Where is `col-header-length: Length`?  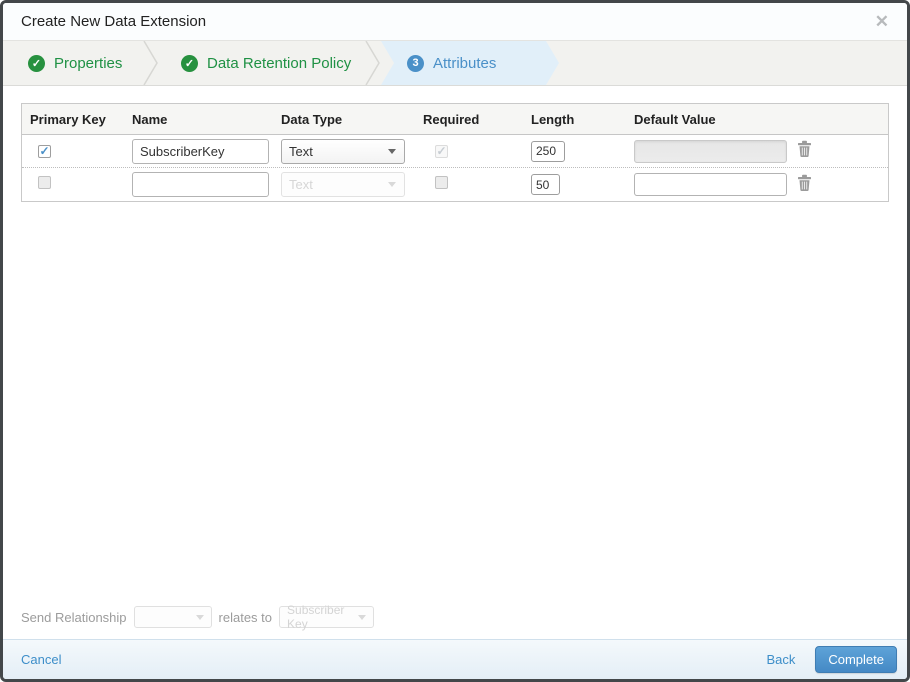 col-header-length: Length is located at coordinates (553, 119).